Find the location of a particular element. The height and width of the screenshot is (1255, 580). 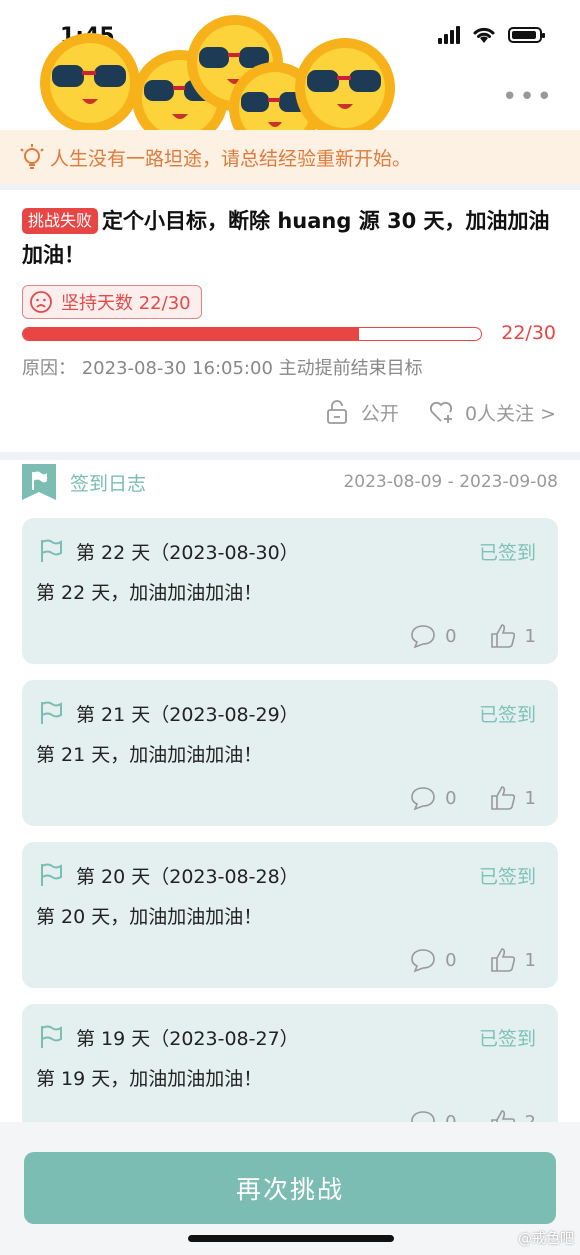

lightbulb-icon is located at coordinates (32, 156).